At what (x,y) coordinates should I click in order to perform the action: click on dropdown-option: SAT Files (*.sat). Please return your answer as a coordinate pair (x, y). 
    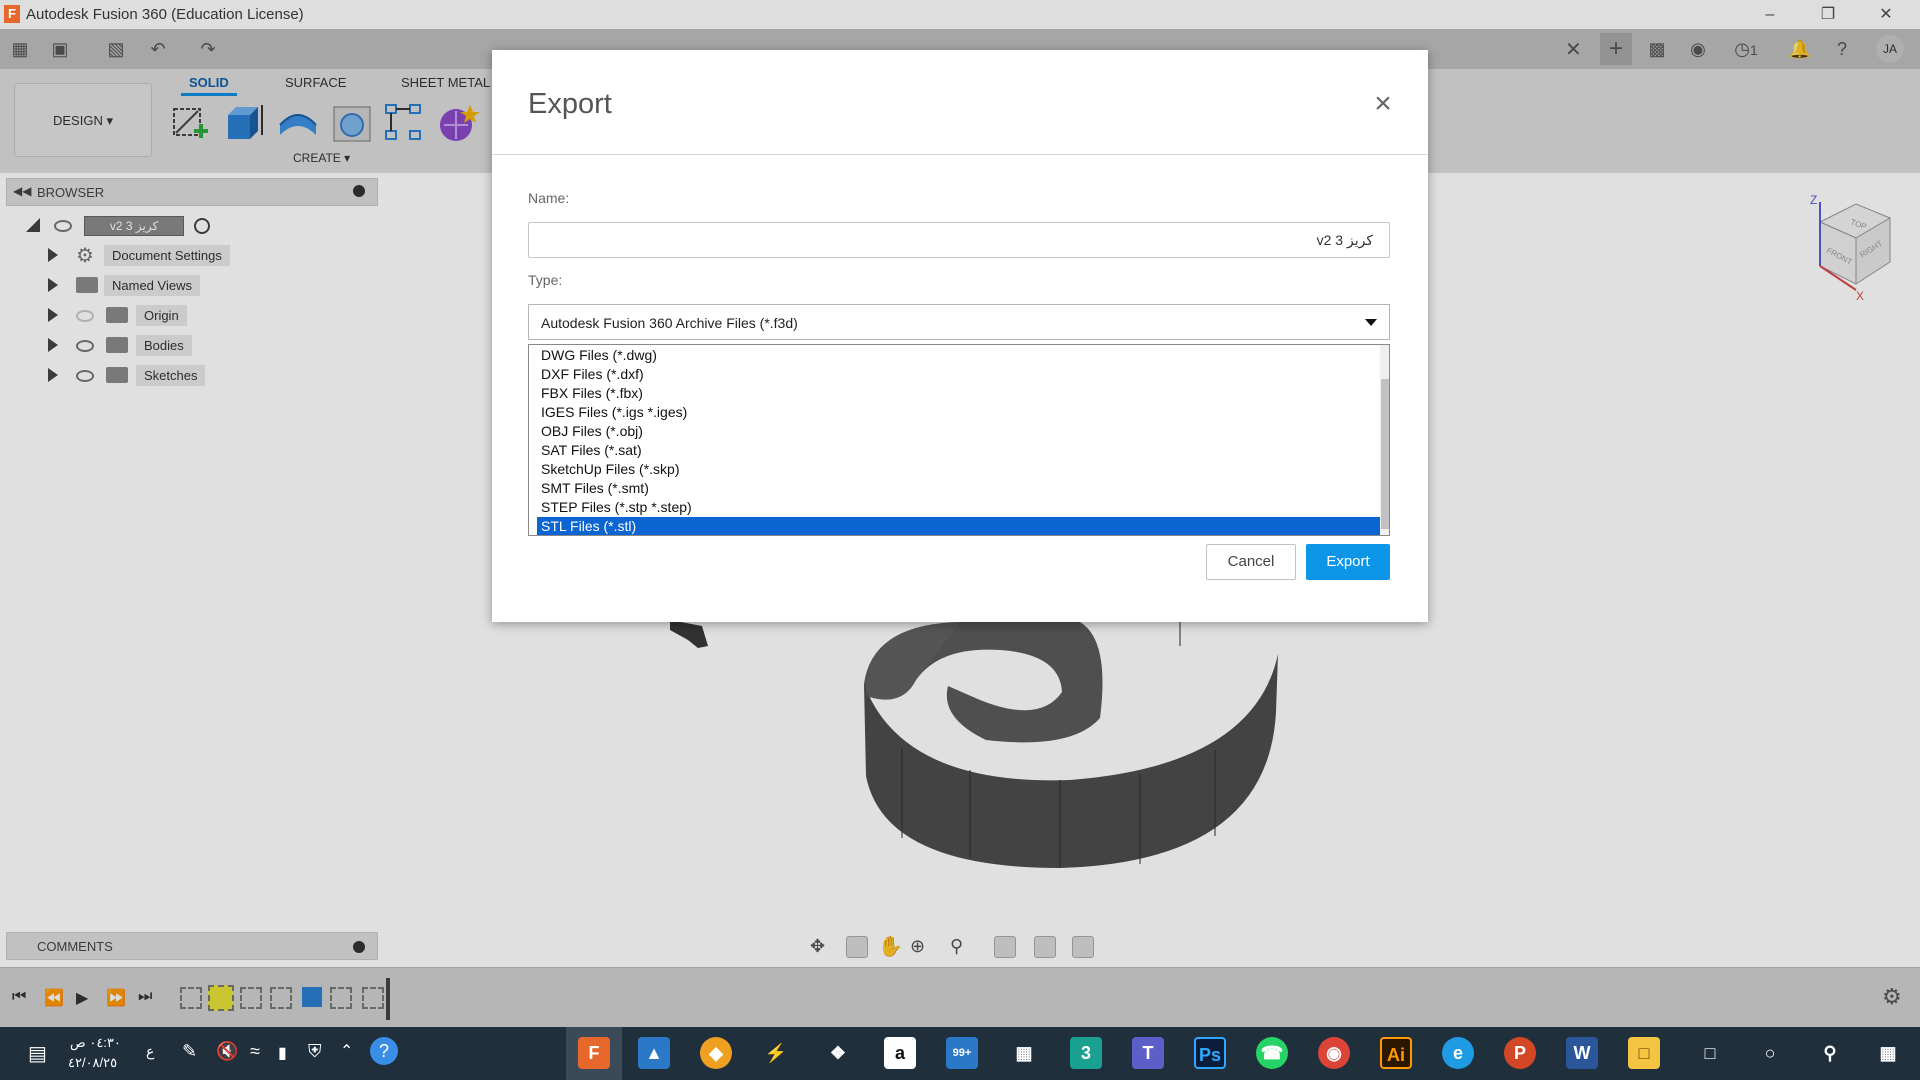
    Looking at the image, I should click on (959, 450).